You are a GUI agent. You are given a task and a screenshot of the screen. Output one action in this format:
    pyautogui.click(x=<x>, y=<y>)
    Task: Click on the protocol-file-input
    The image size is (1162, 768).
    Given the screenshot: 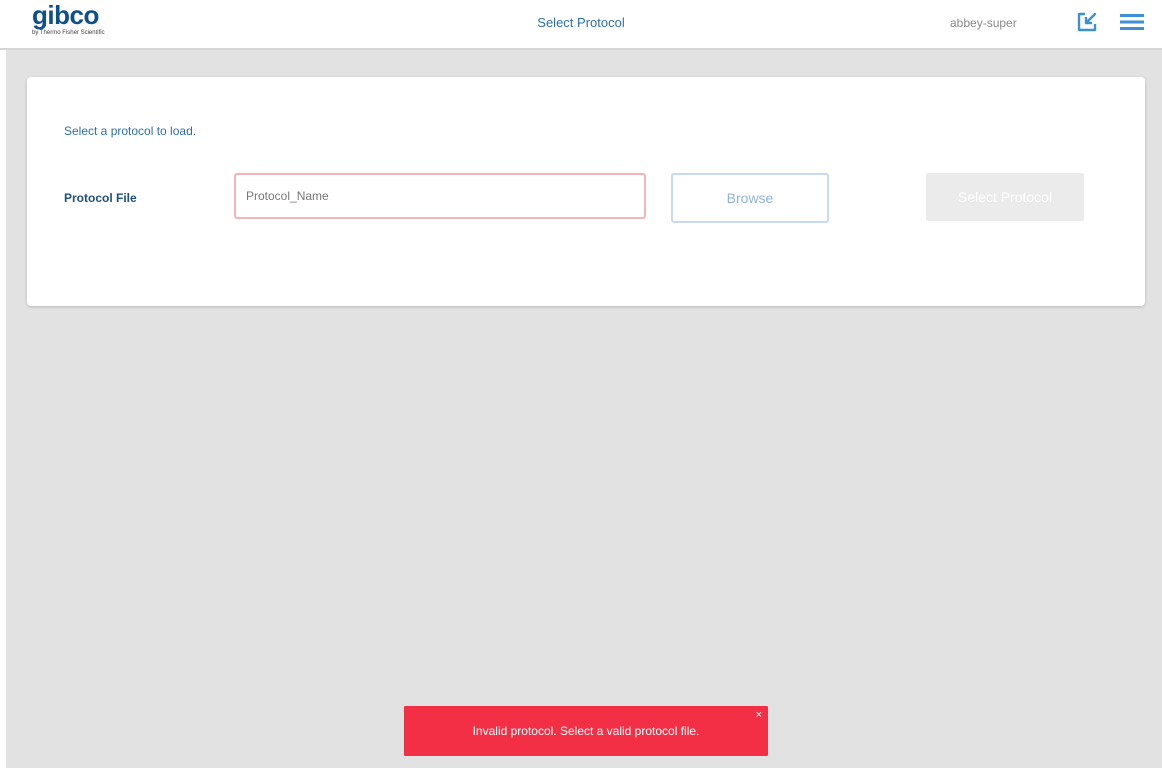 What is the action you would take?
    pyautogui.click(x=440, y=196)
    